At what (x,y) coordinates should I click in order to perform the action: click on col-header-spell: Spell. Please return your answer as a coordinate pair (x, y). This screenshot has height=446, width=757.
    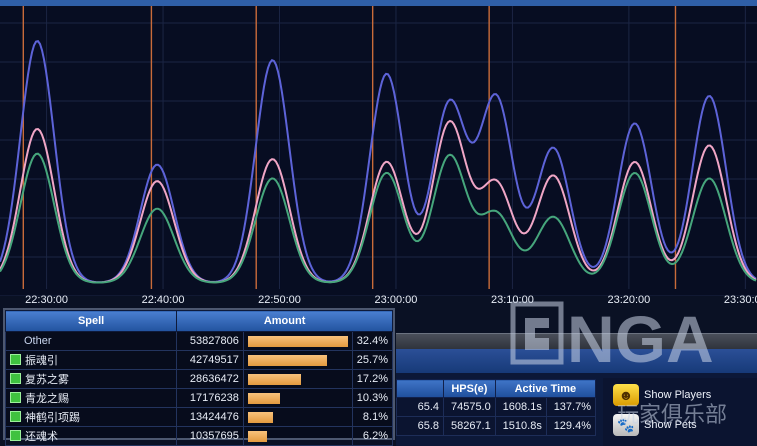
    Looking at the image, I should click on (91, 321).